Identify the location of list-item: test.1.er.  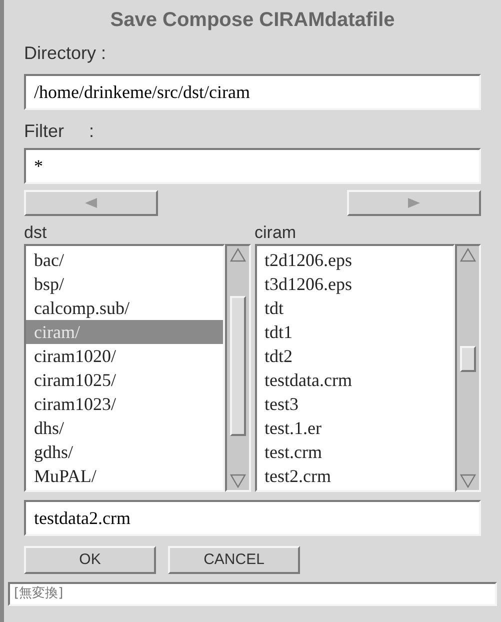
(354, 428).